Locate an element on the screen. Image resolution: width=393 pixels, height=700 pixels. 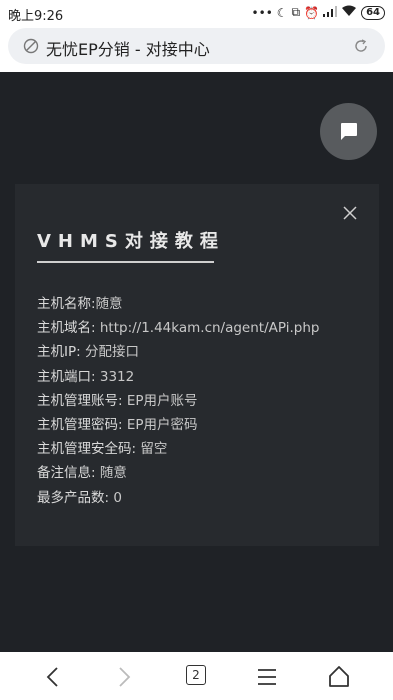
tabs-button: 2 is located at coordinates (196, 675).